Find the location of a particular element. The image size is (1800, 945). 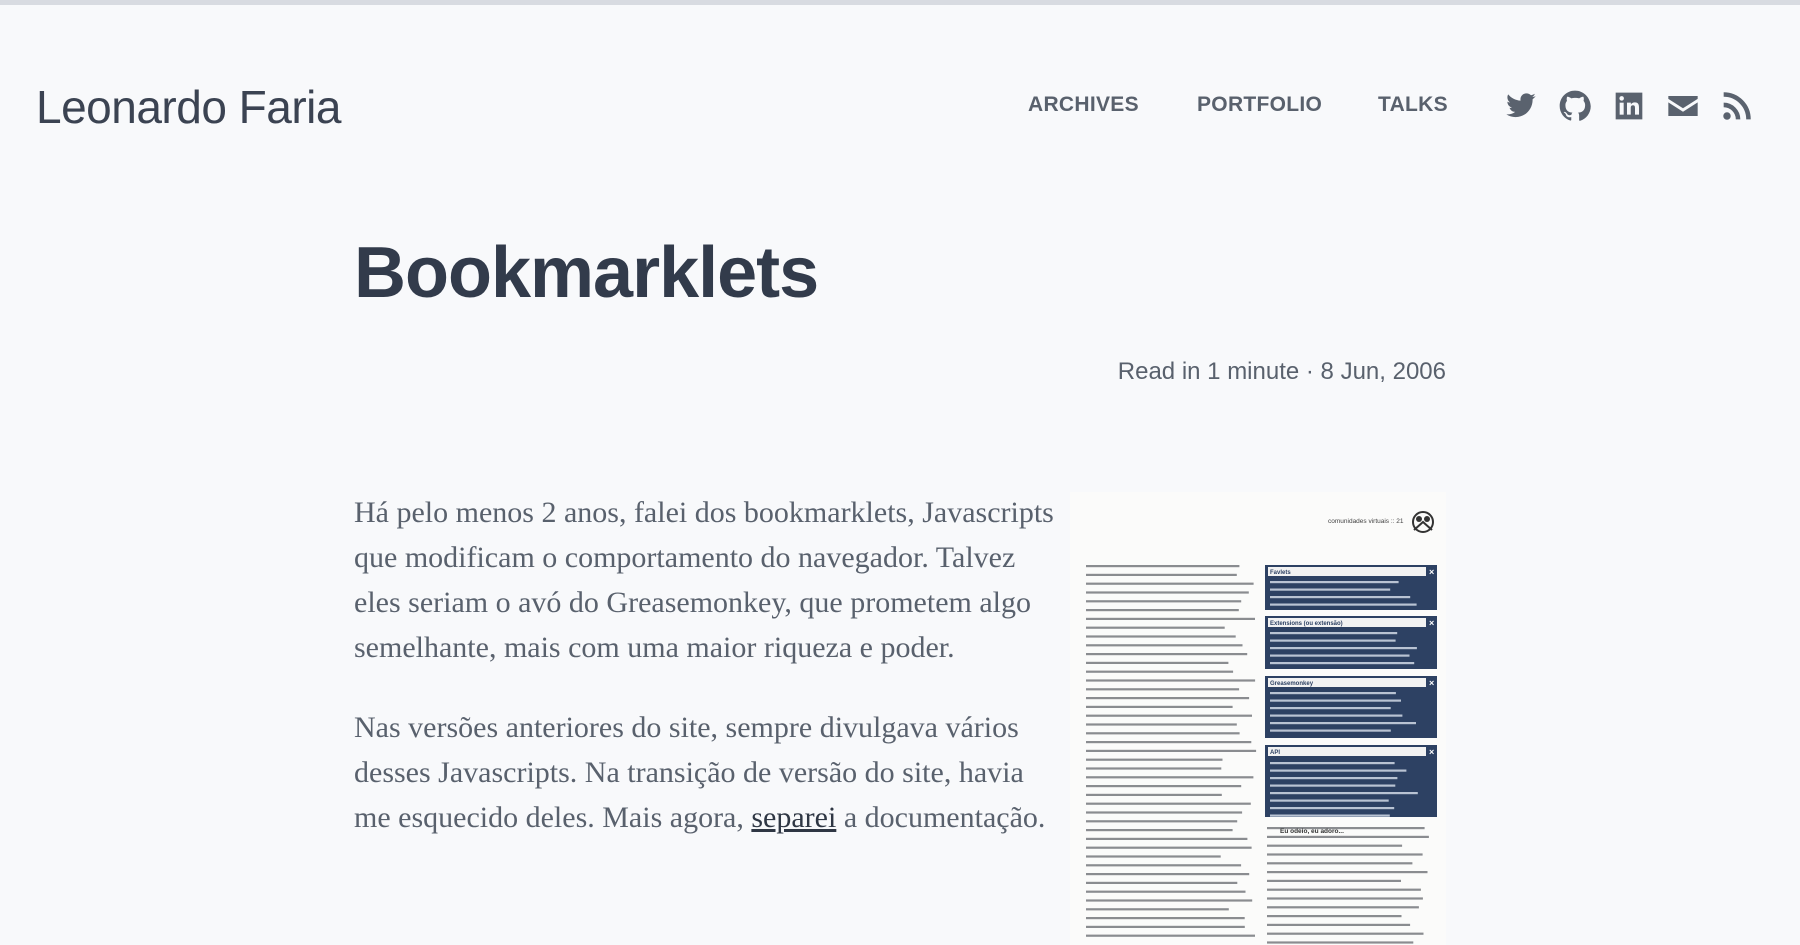

scan-left-column is located at coordinates (1171, 751).